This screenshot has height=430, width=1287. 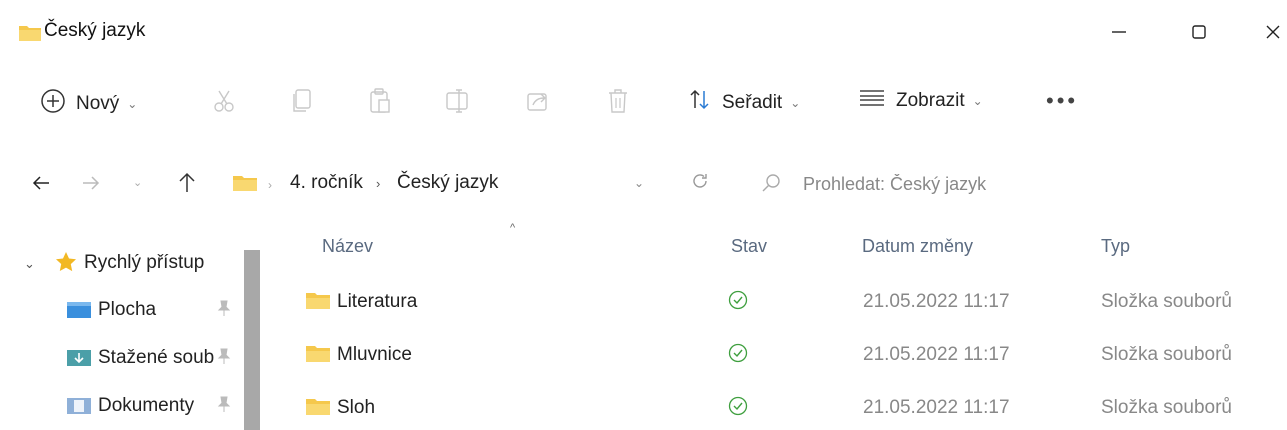 What do you see at coordinates (930, 100) in the screenshot?
I see `view-label: Zobrazit` at bounding box center [930, 100].